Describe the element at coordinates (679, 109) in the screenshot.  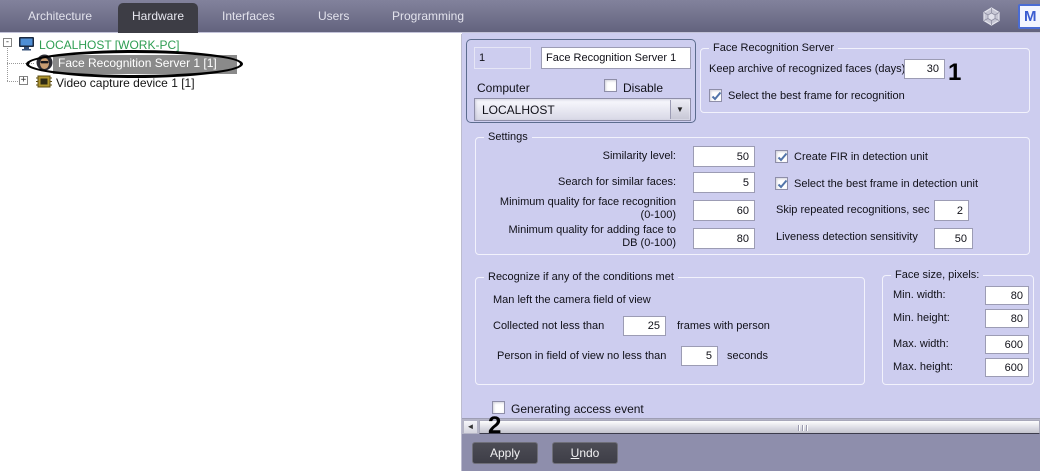
I see `chevron-down-icon: ▼` at that location.